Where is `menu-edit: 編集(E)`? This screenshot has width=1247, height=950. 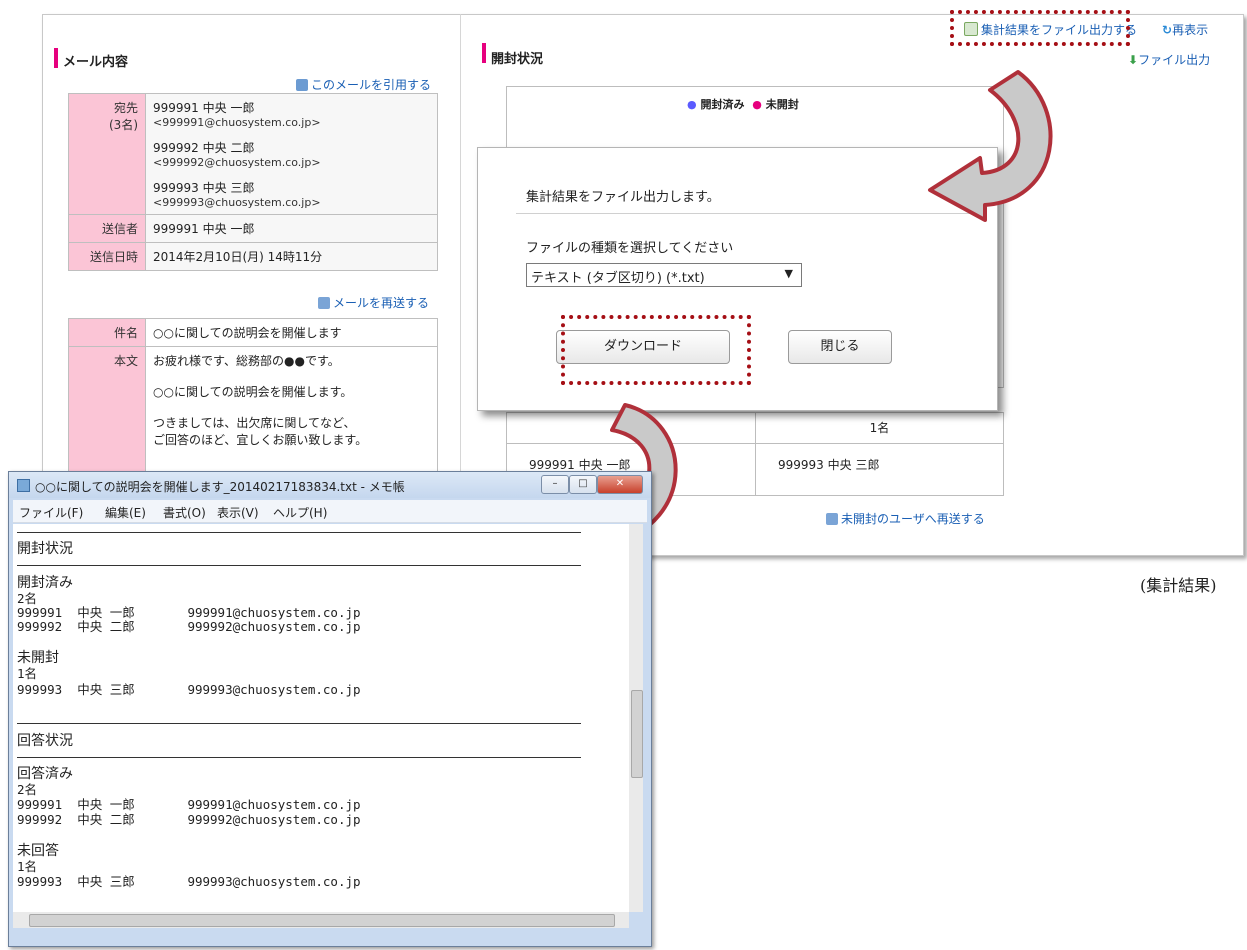
menu-edit: 編集(E) is located at coordinates (125, 512).